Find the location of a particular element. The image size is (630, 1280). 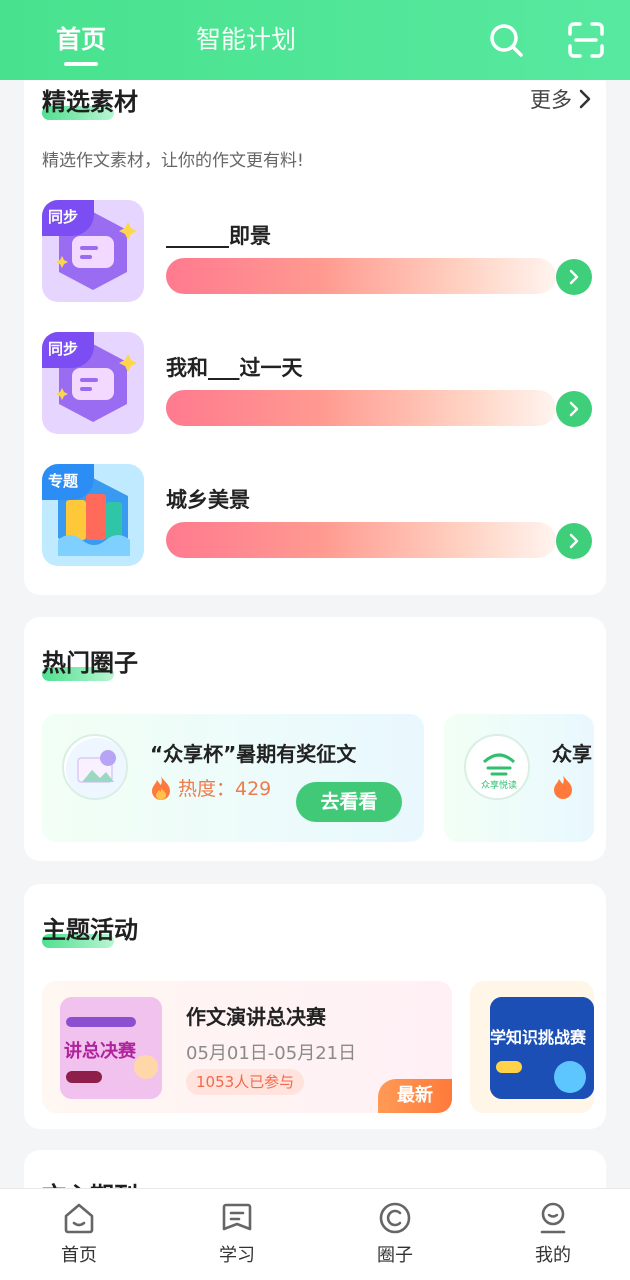

material-name: 城乡美景 is located at coordinates (208, 500).